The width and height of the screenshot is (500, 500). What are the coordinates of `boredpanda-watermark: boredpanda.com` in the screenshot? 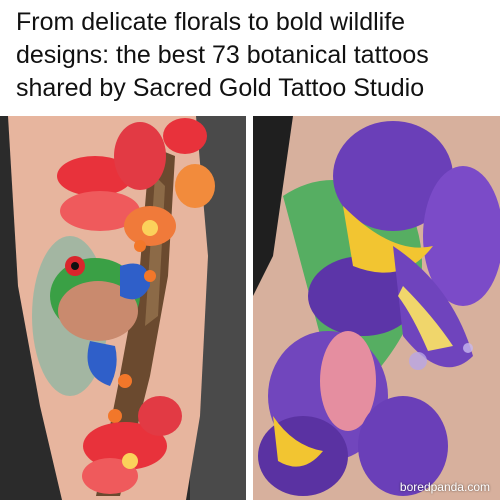 It's located at (444, 487).